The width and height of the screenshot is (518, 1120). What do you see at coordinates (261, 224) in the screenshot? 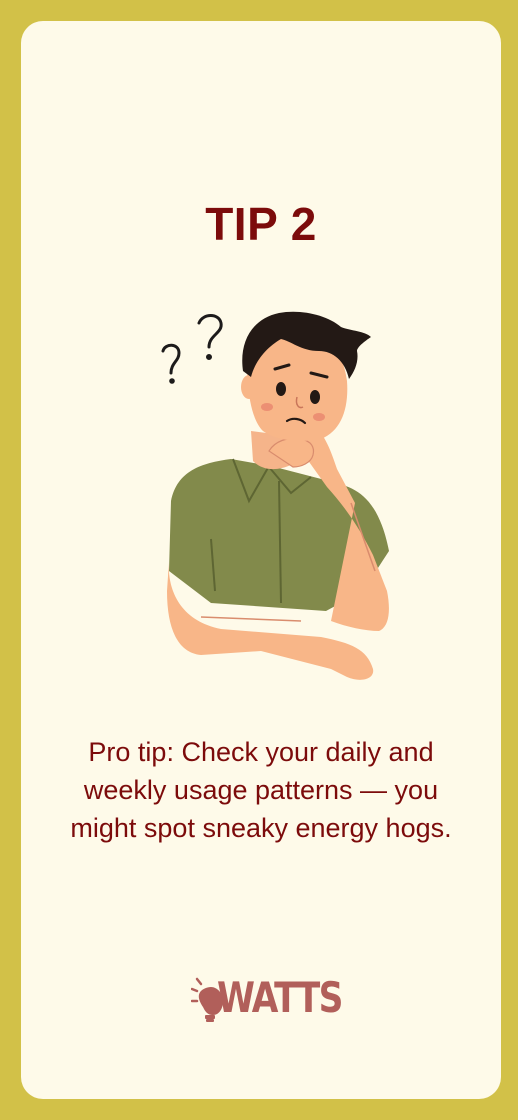
I see `tip-title: TIP 2` at bounding box center [261, 224].